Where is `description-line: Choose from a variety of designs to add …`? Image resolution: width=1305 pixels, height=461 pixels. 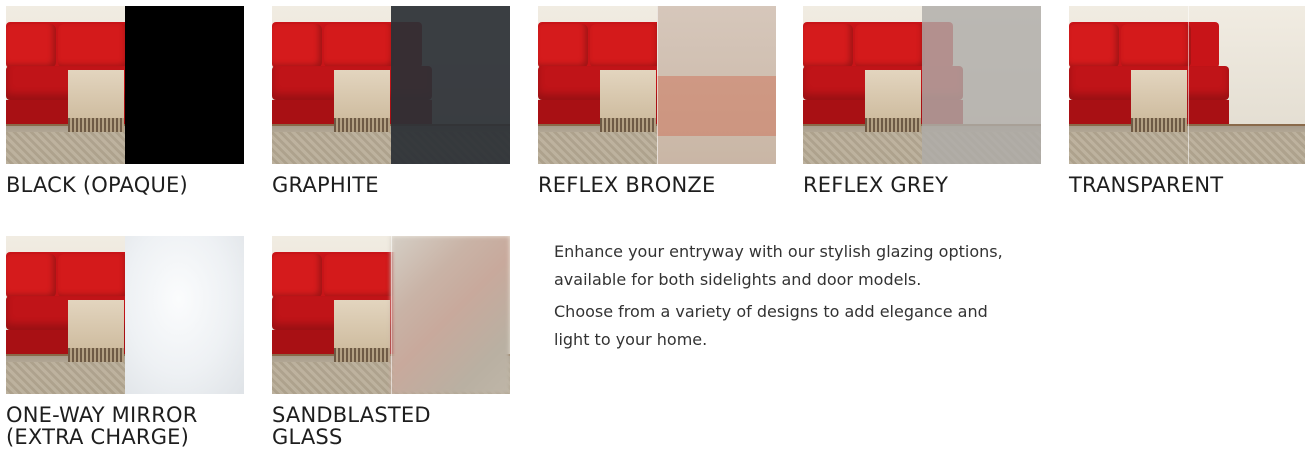 description-line: Choose from a variety of designs to add … is located at coordinates (771, 311).